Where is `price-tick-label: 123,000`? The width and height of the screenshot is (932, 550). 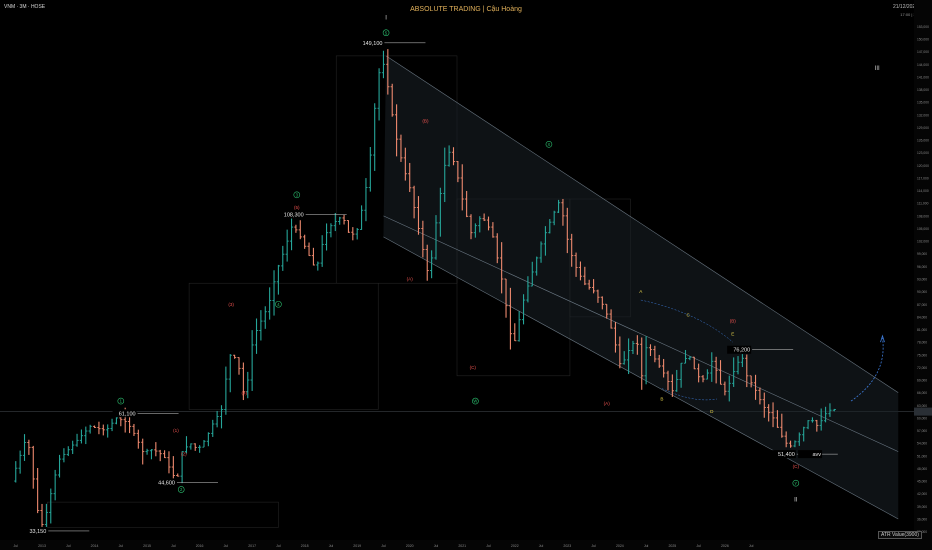
price-tick-label: 123,000 is located at coordinates (923, 153).